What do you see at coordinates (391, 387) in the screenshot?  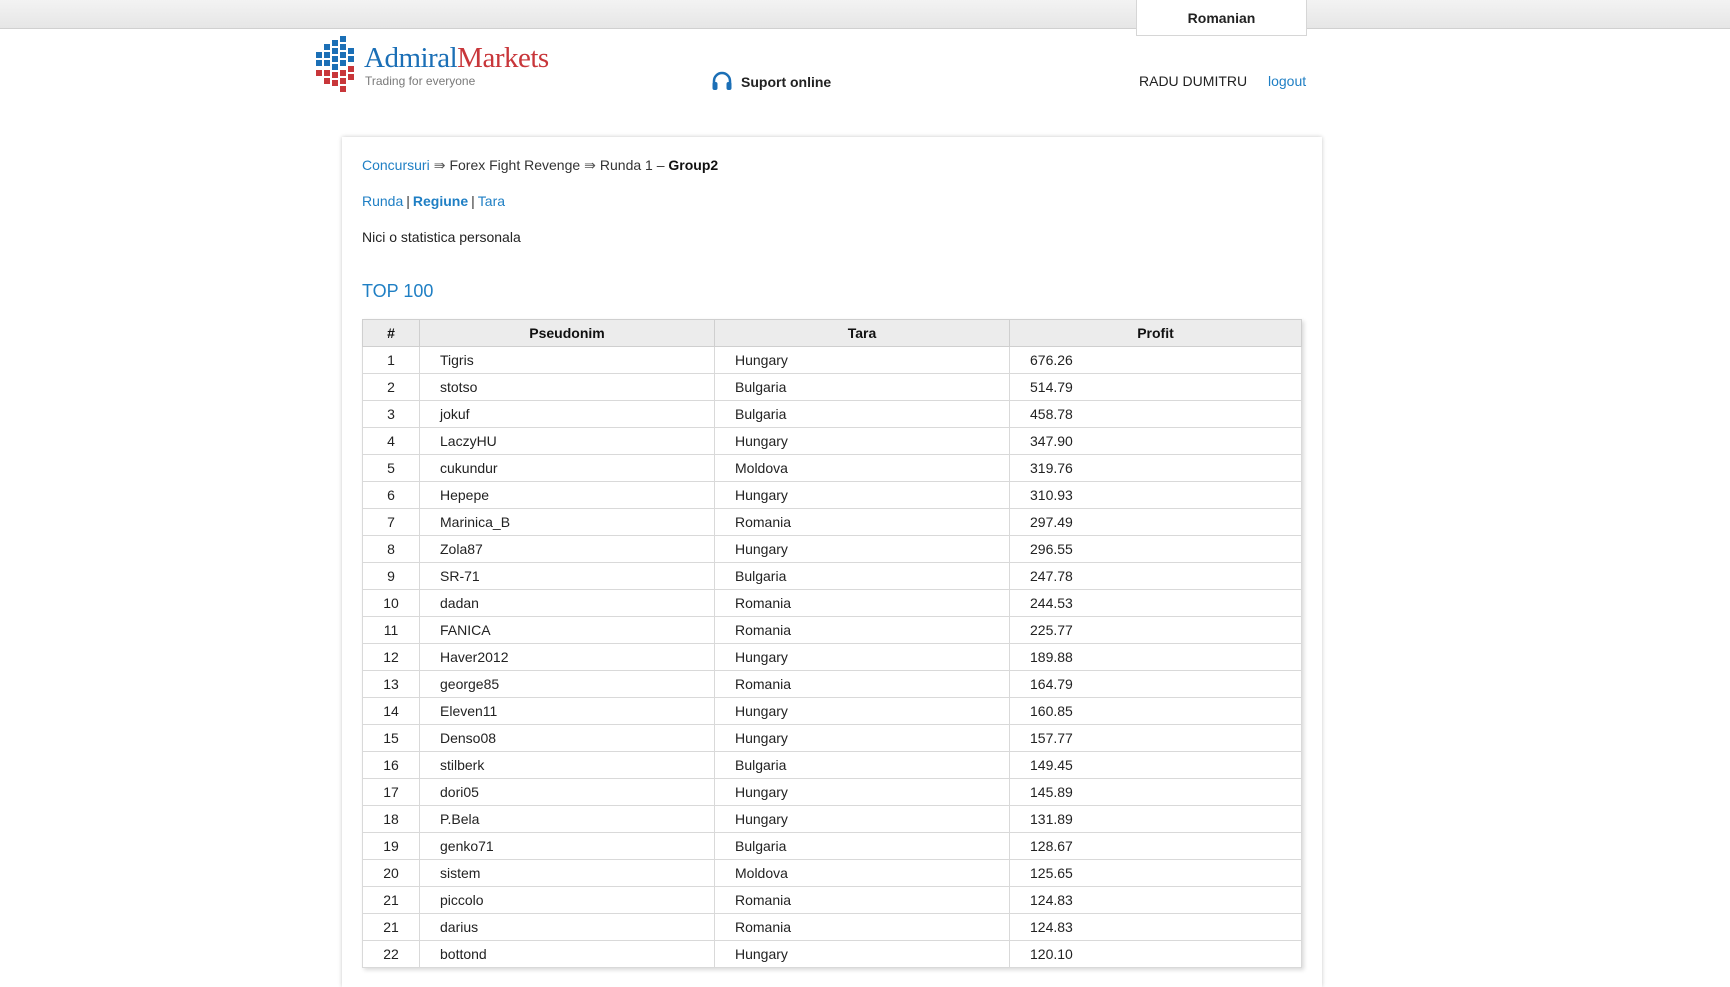 I see `rank-cell: 2` at bounding box center [391, 387].